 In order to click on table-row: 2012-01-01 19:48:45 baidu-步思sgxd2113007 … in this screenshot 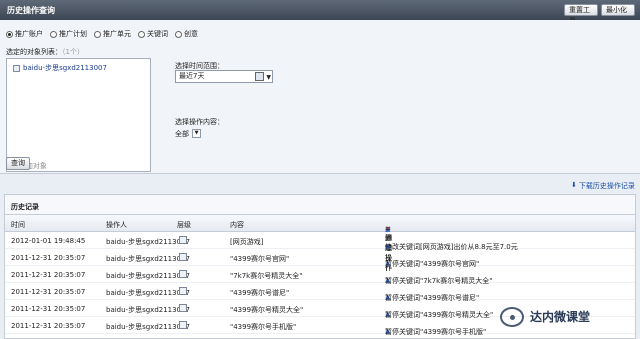, I will do `click(320, 241)`.